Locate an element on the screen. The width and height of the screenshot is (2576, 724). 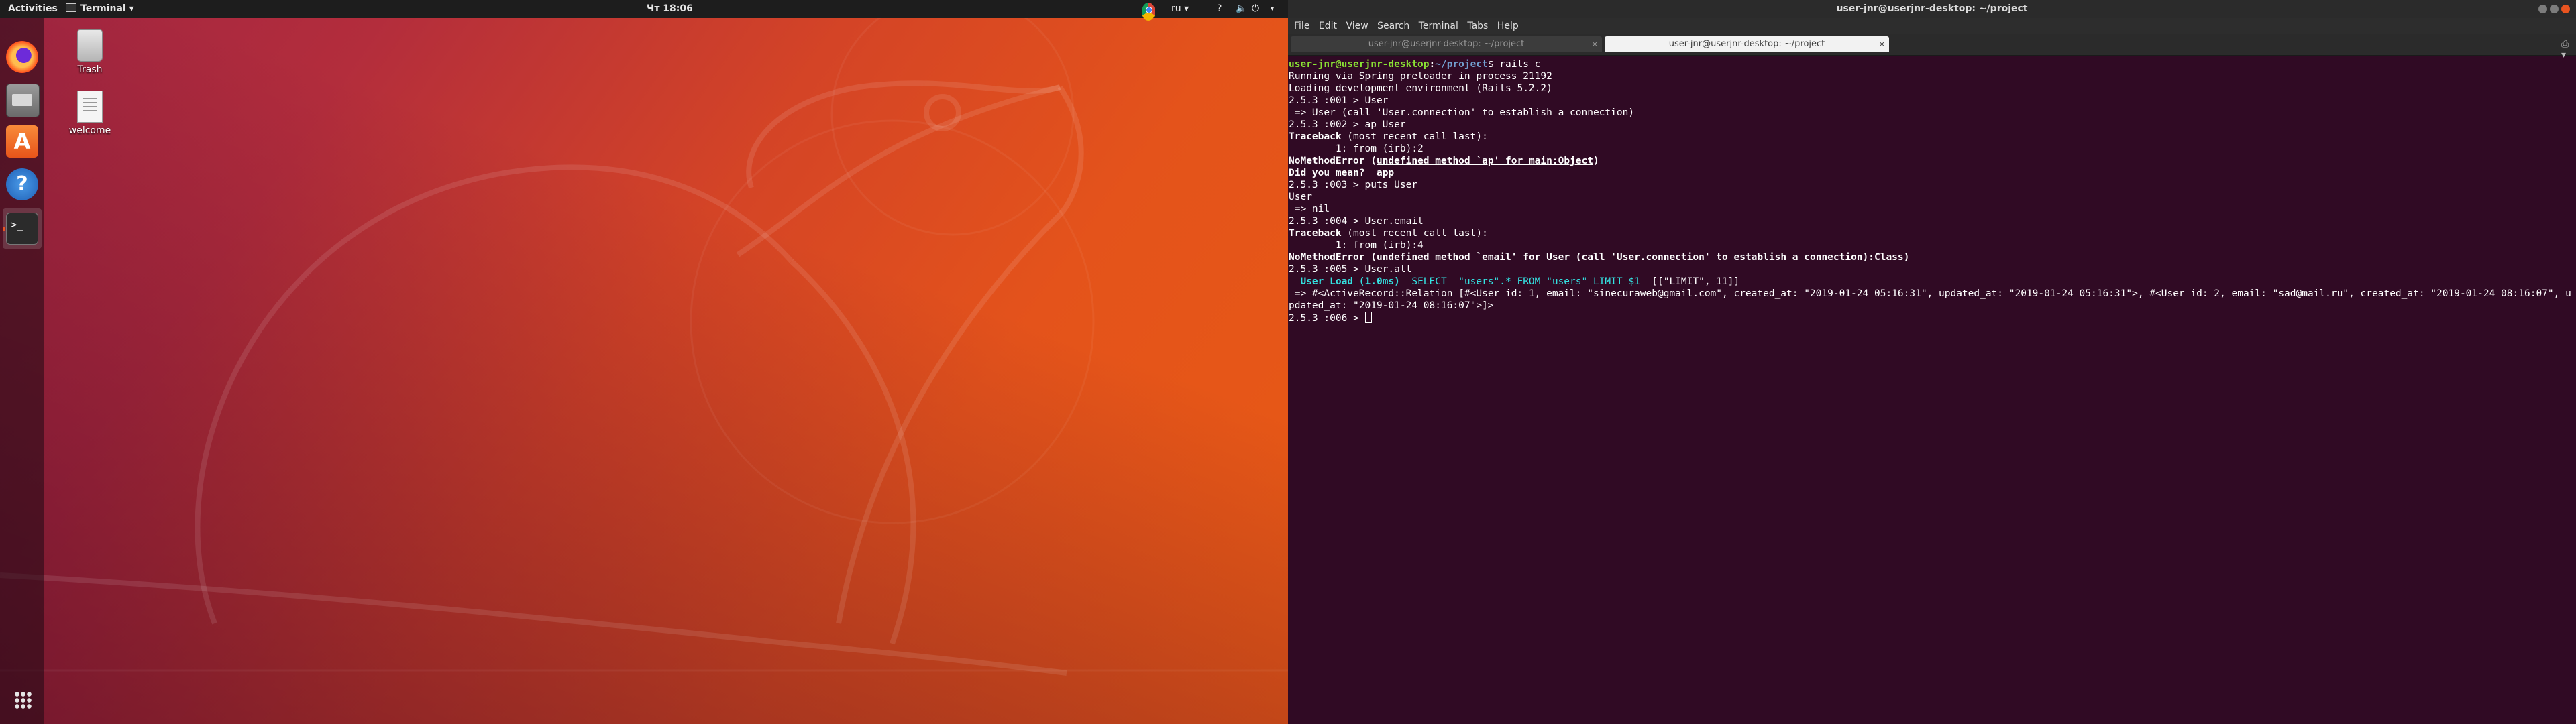
text-cursor is located at coordinates (1368, 317).